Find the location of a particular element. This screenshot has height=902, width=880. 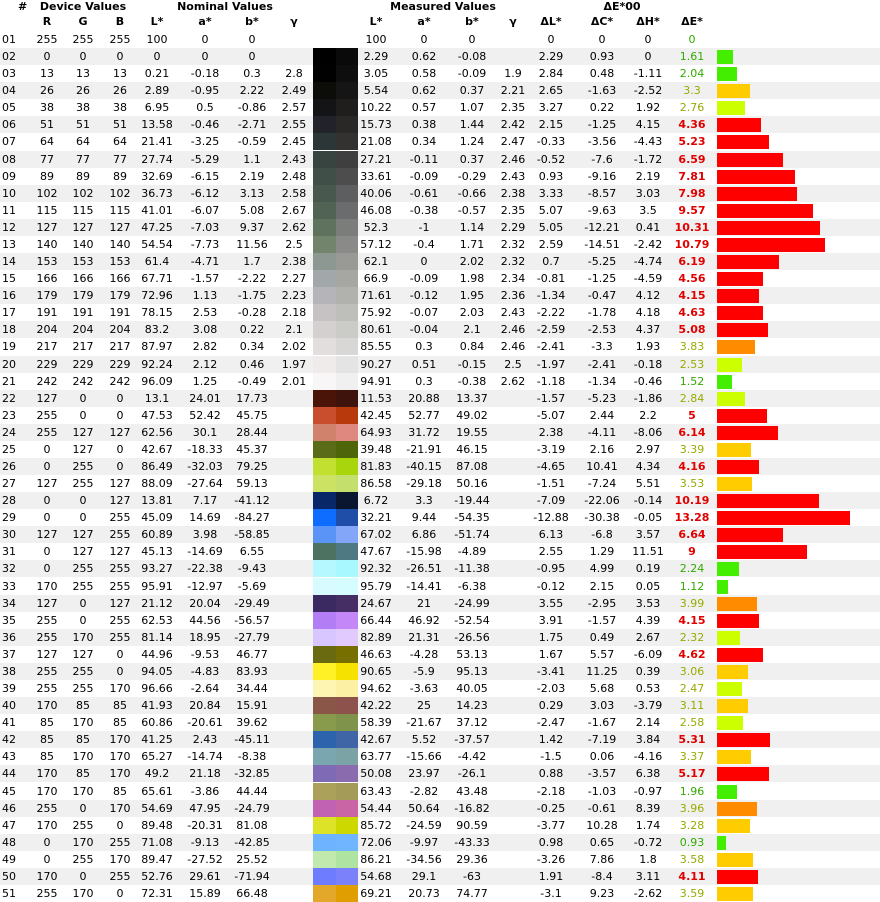

cell-dC: -5.25 is located at coordinates (602, 262).